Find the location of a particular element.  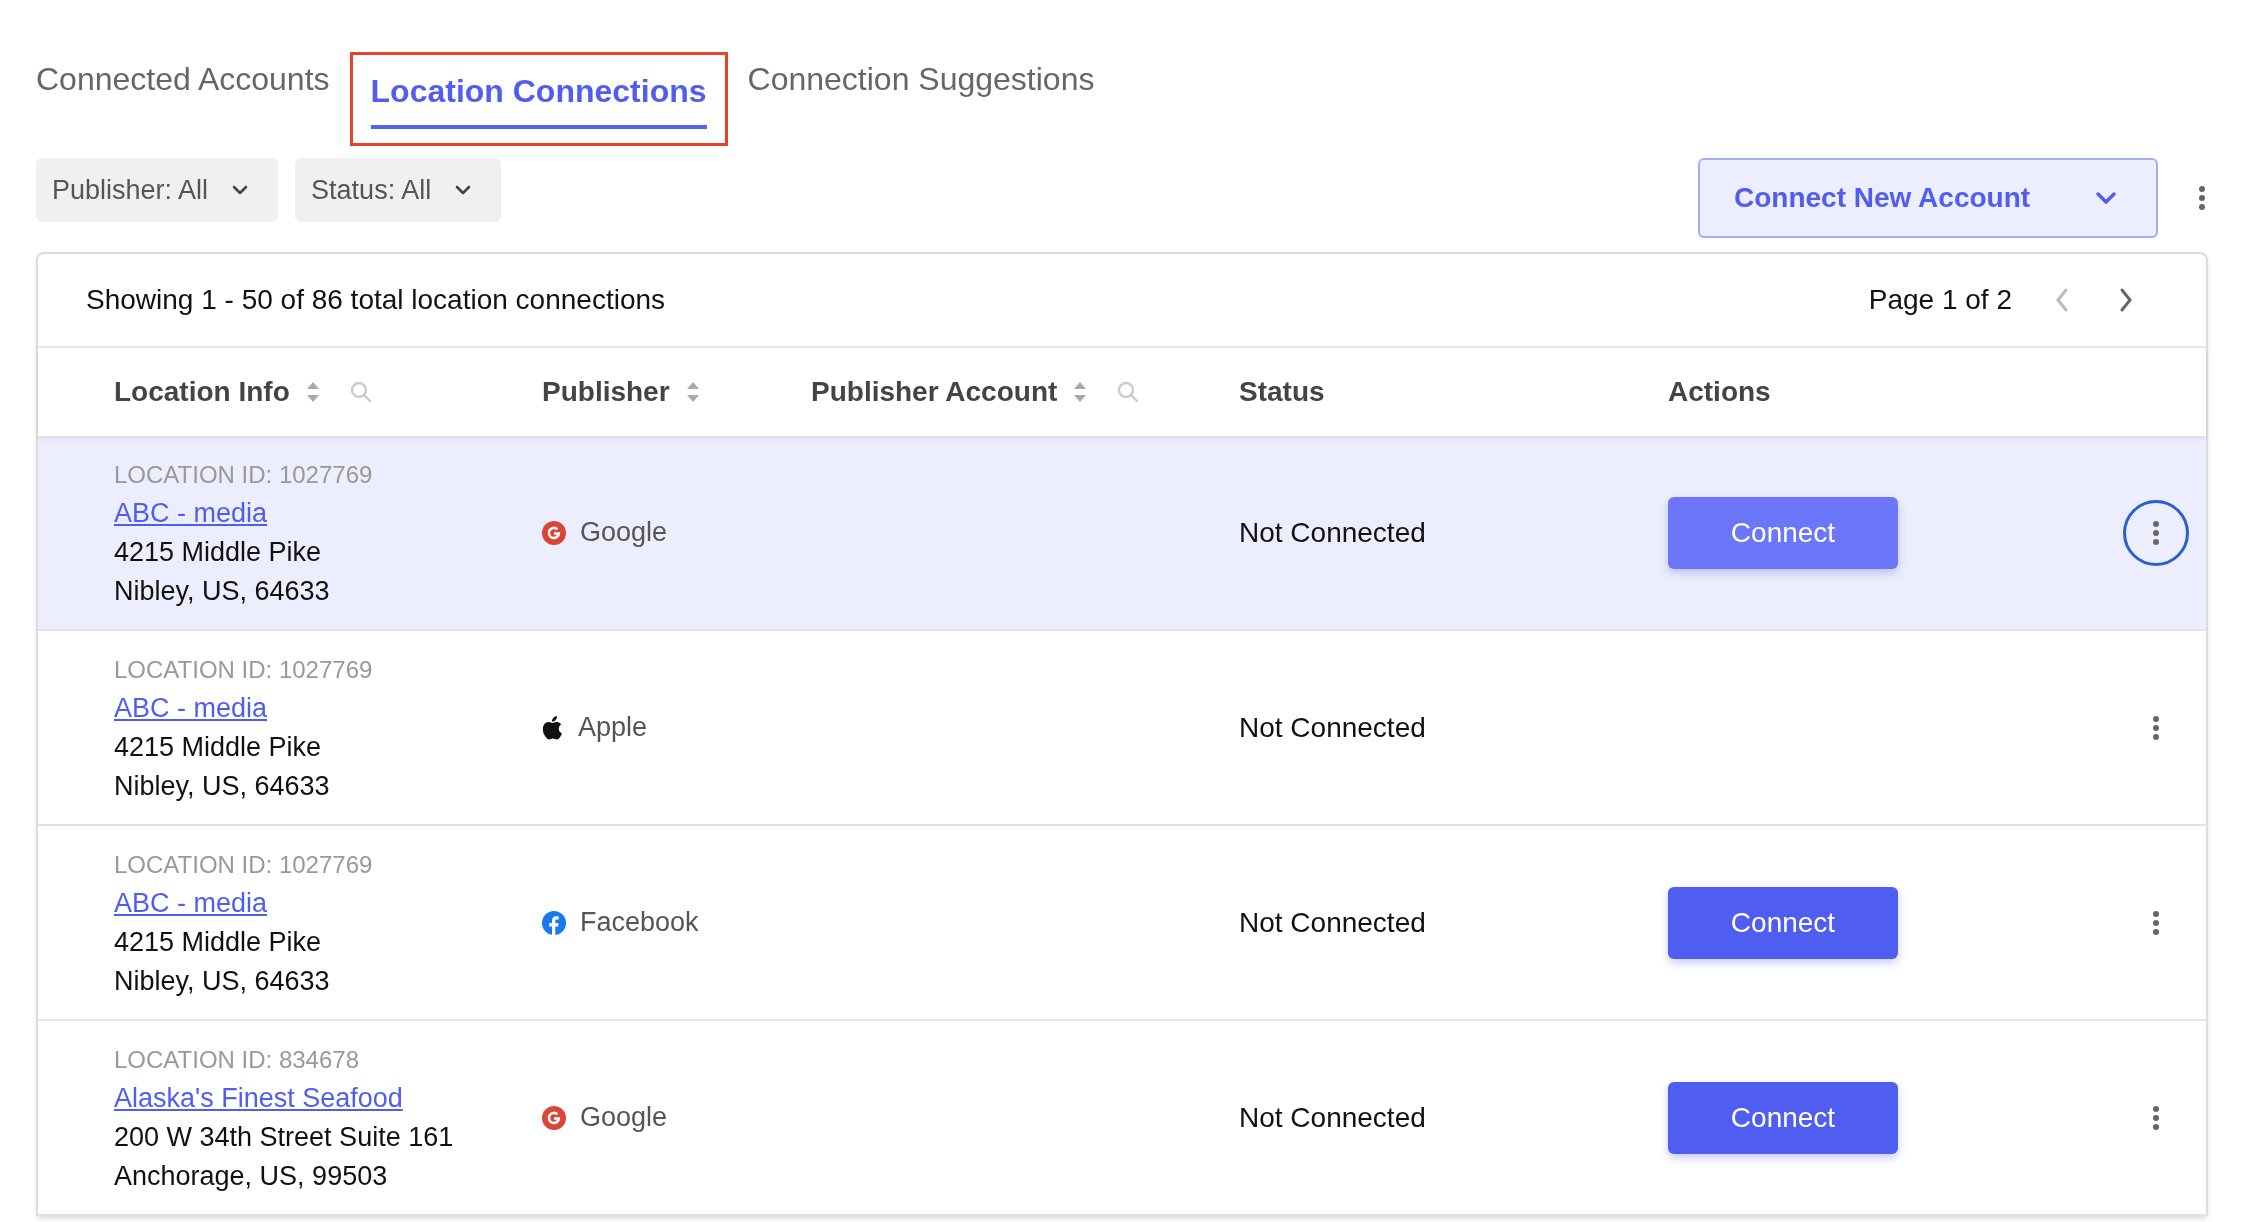

results-summary: Showing 1 - 50 of 86 total location connections is located at coordinates (376, 300).